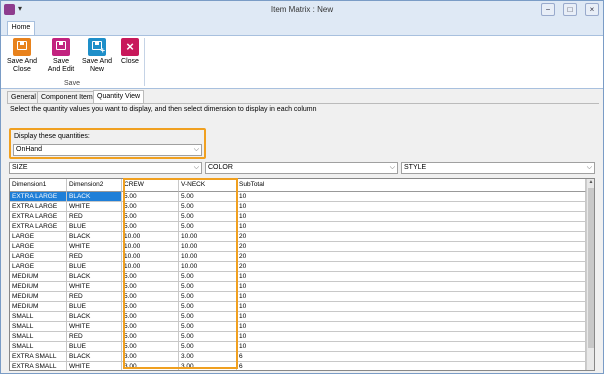 Image resolution: width=604 pixels, height=374 pixels. Describe the element at coordinates (21, 28) in the screenshot. I see `ribbon-tab-home: Home` at that location.